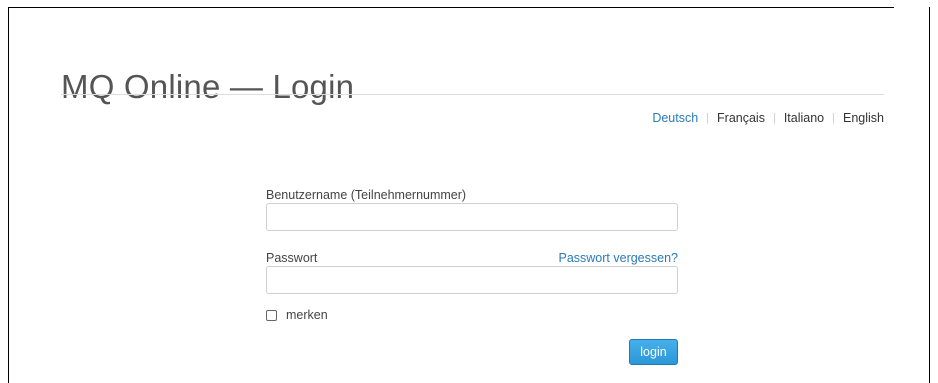 This screenshot has width=938, height=383. I want to click on password-input, so click(472, 280).